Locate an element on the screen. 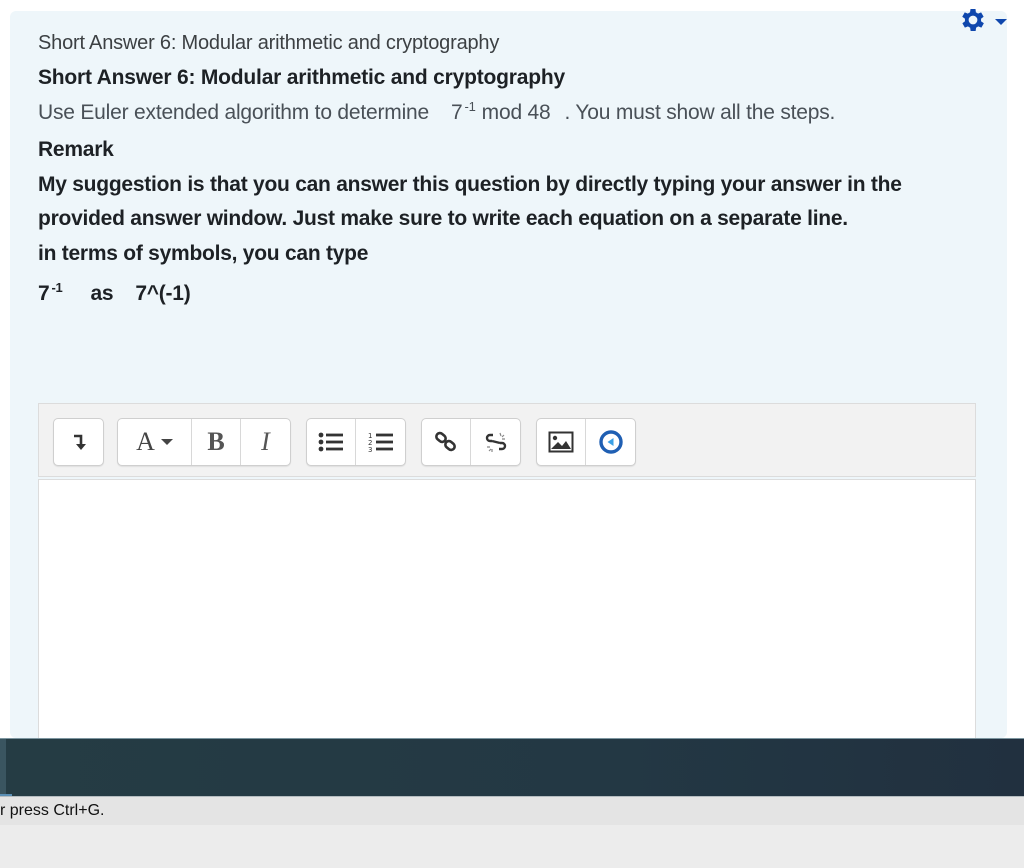  example-base: 7 is located at coordinates (44, 293).